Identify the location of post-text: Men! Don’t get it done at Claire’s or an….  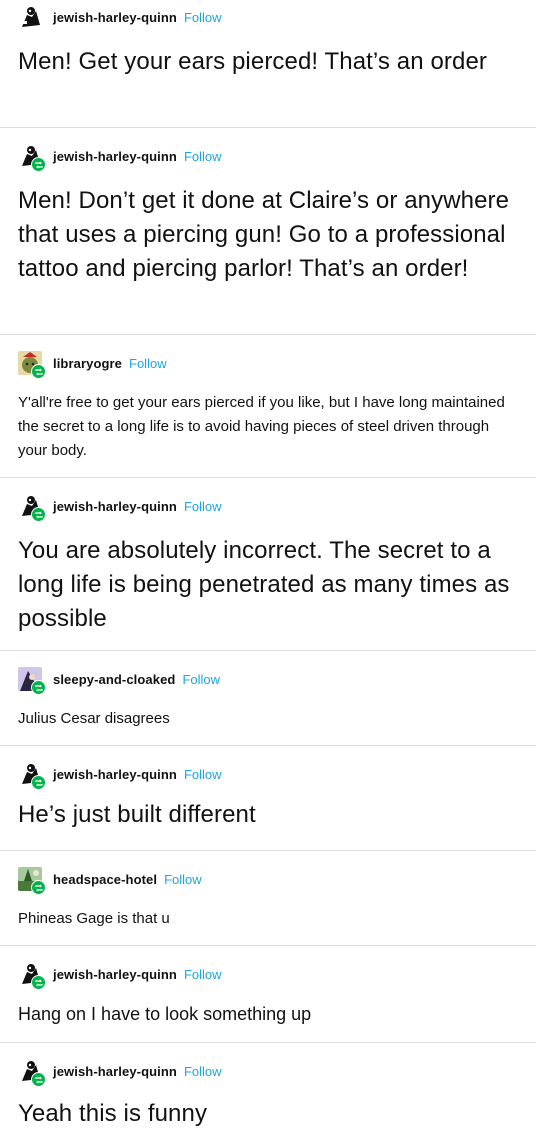
(264, 234).